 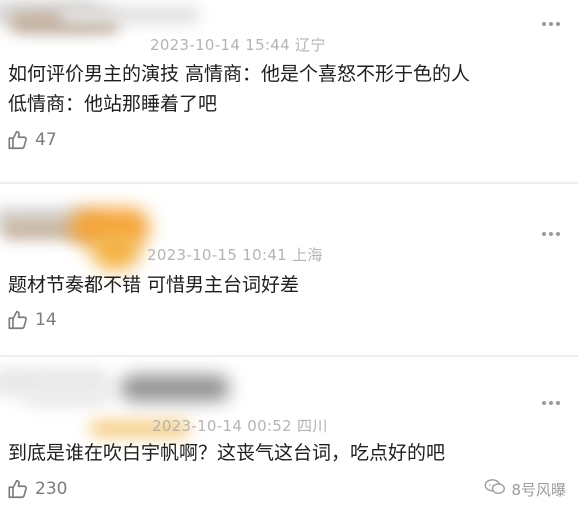 I want to click on like-count: 230, so click(x=51, y=489).